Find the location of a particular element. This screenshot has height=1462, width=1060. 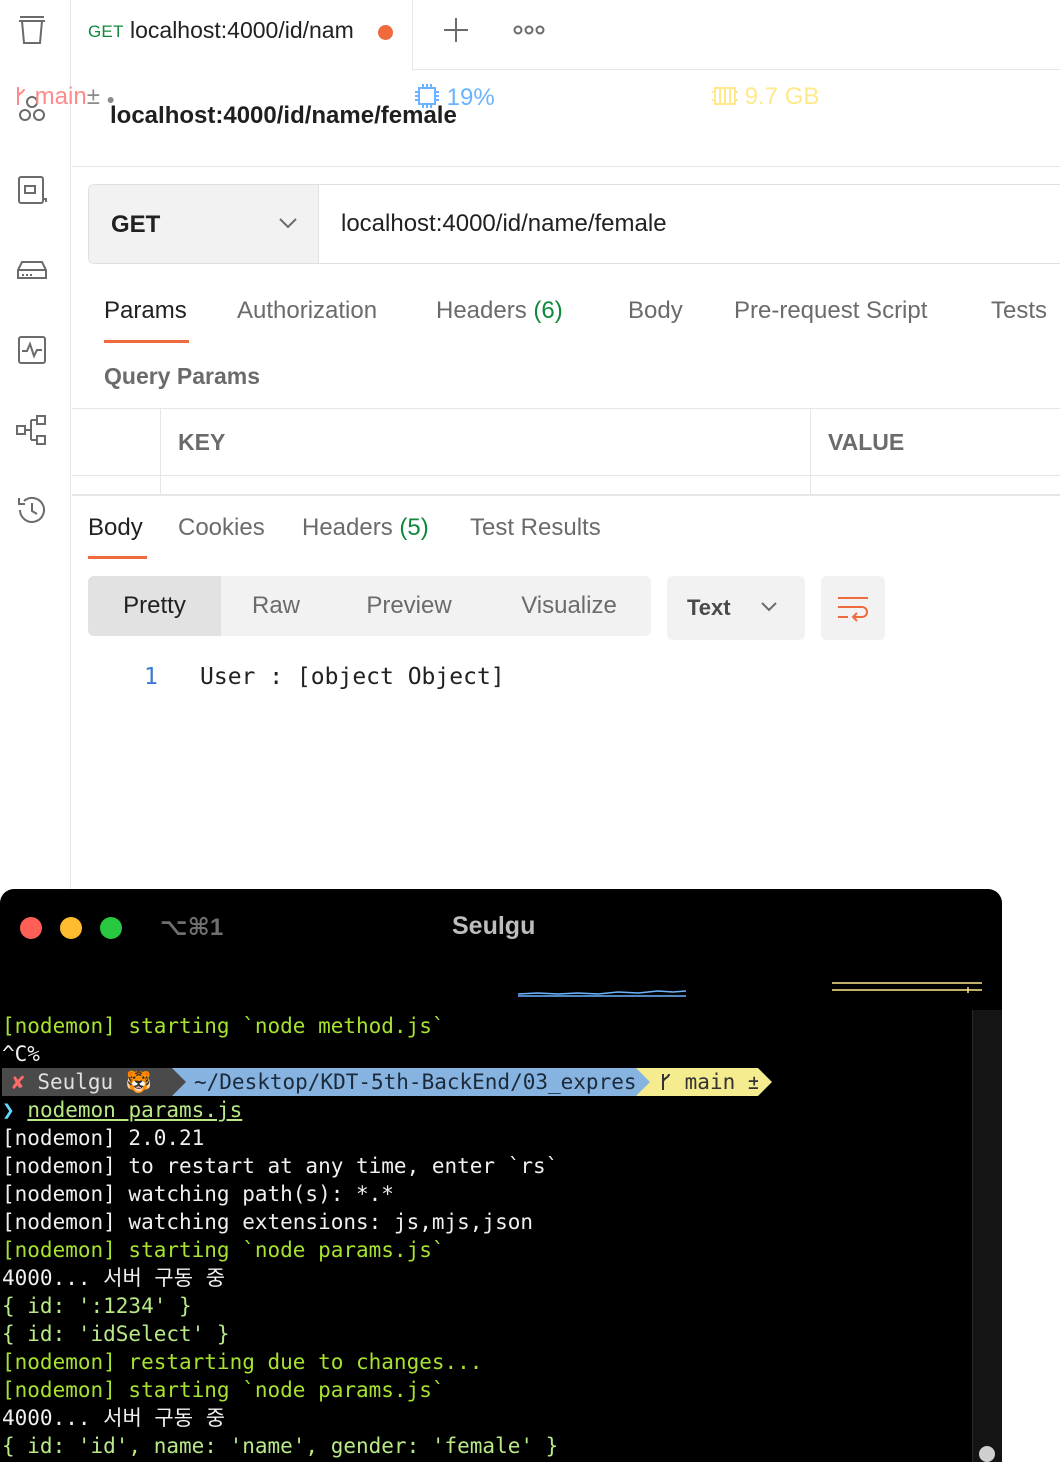

more-options-icon is located at coordinates (529, 30).